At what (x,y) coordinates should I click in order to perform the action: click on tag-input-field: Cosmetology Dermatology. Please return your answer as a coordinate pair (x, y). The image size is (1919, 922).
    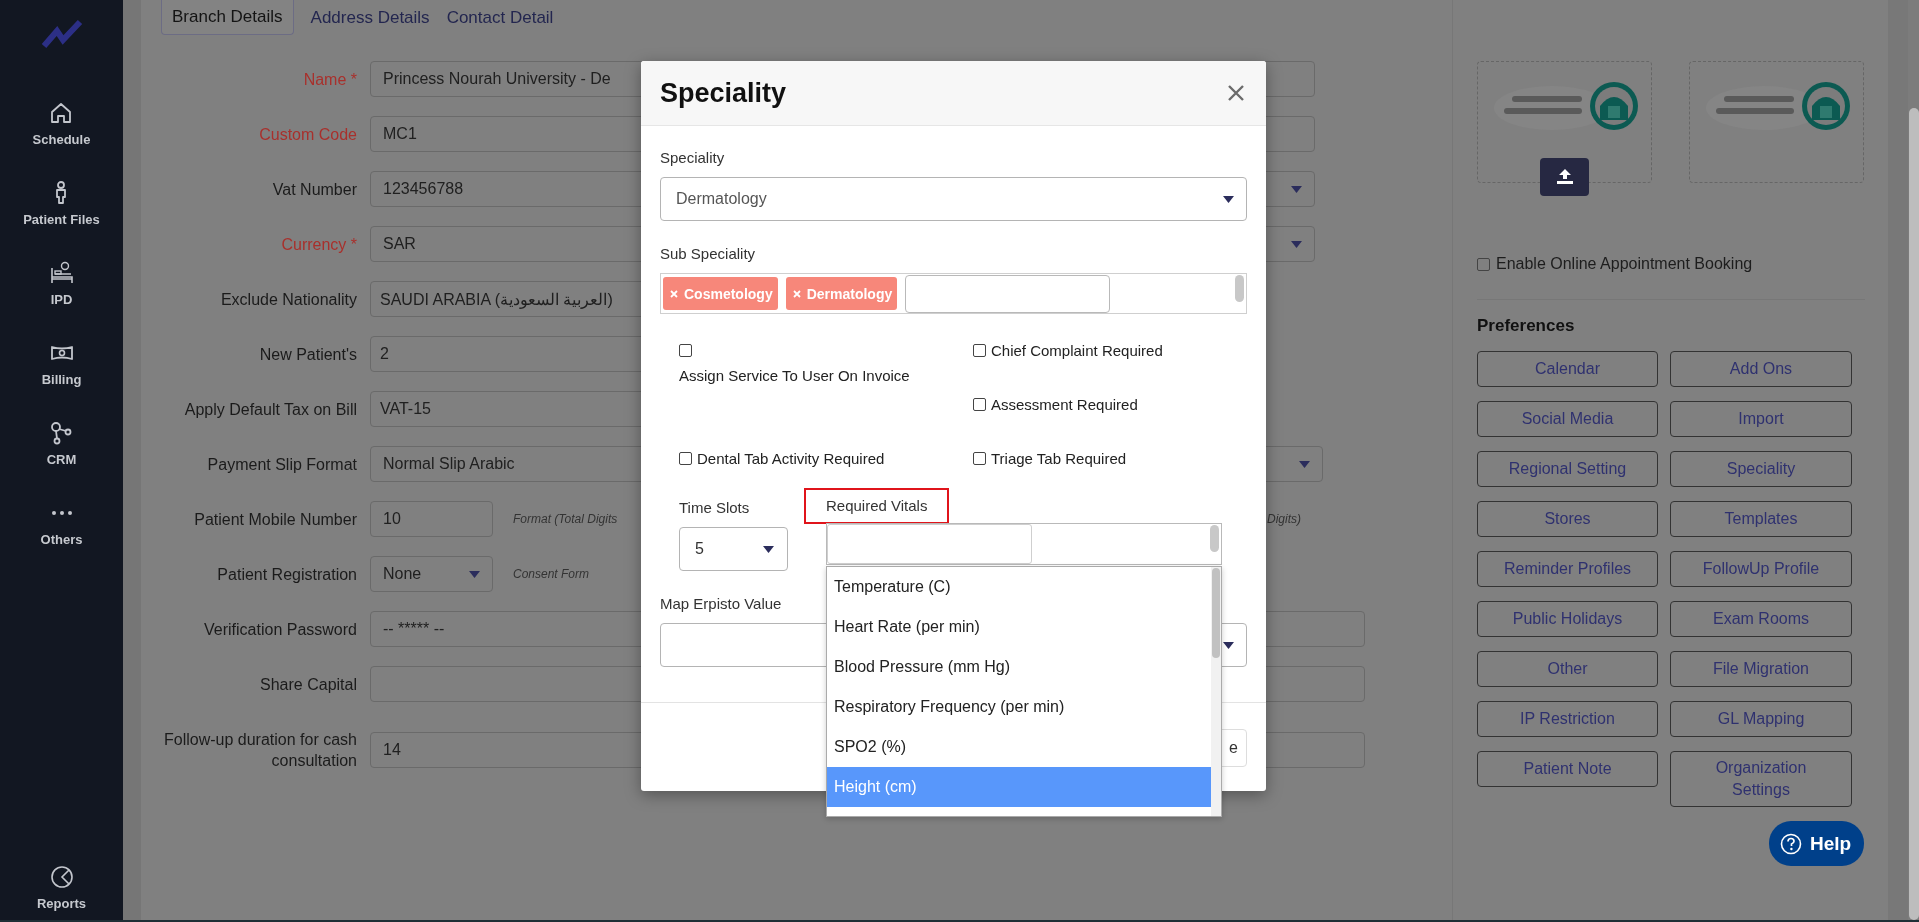
    Looking at the image, I should click on (953, 293).